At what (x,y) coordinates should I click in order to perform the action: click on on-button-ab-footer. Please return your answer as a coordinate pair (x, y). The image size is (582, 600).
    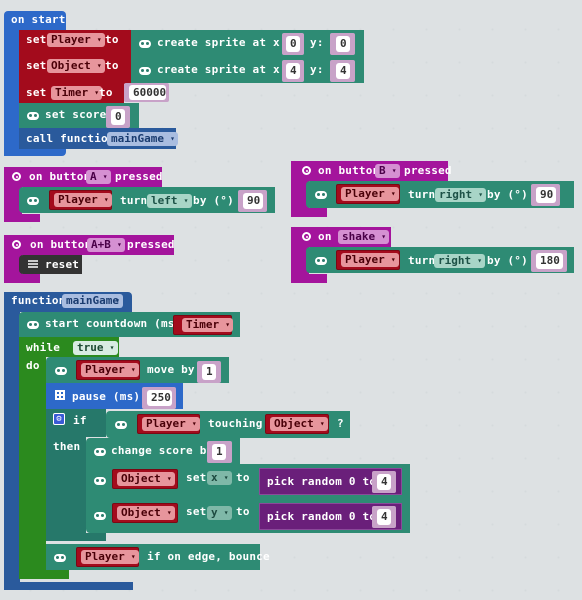
    Looking at the image, I should click on (22, 278).